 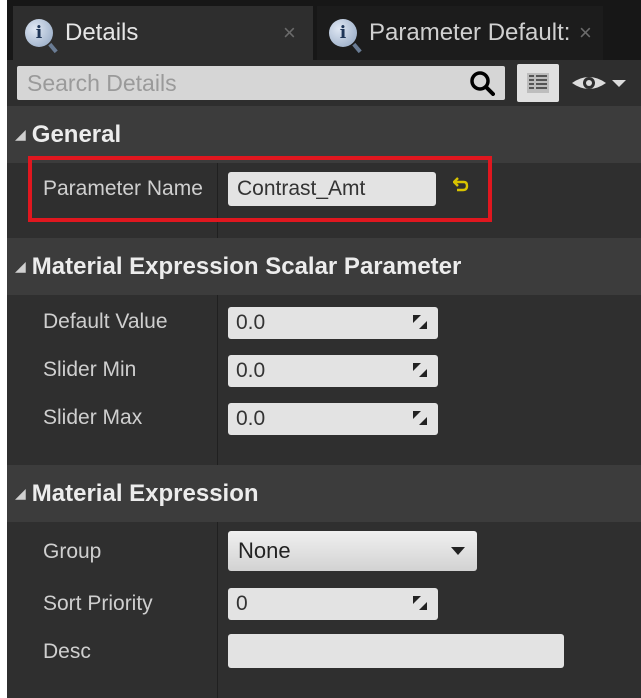 What do you see at coordinates (98, 603) in the screenshot?
I see `sort-priority-label: Sort Priority` at bounding box center [98, 603].